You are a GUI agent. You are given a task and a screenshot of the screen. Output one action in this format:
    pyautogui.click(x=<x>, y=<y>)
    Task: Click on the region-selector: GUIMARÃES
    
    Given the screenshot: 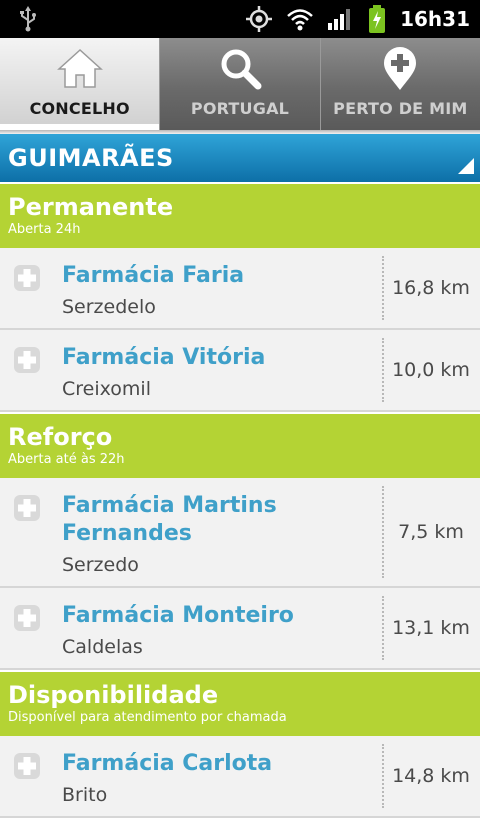 What is the action you would take?
    pyautogui.click(x=240, y=158)
    